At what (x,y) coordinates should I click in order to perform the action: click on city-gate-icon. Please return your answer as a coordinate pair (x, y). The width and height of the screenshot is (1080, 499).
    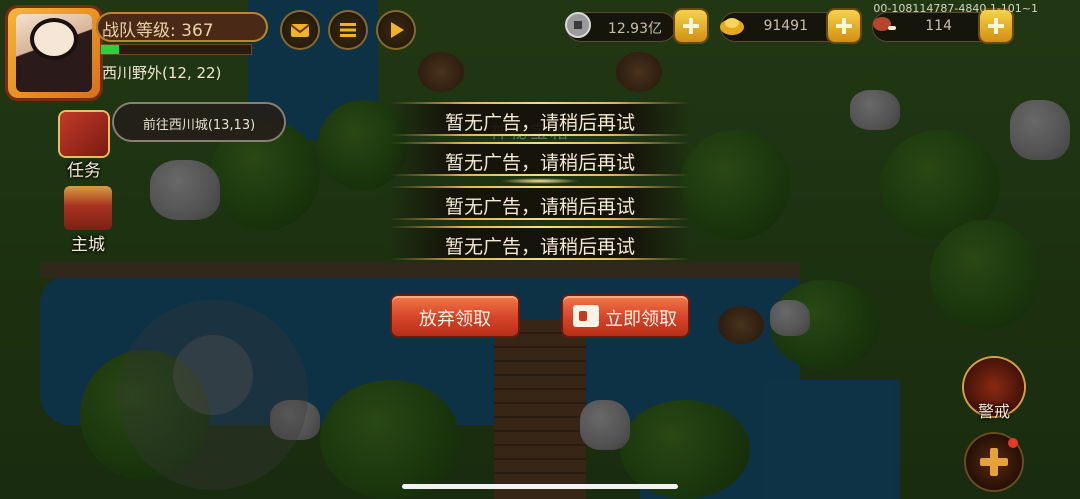
    Looking at the image, I should click on (88, 208).